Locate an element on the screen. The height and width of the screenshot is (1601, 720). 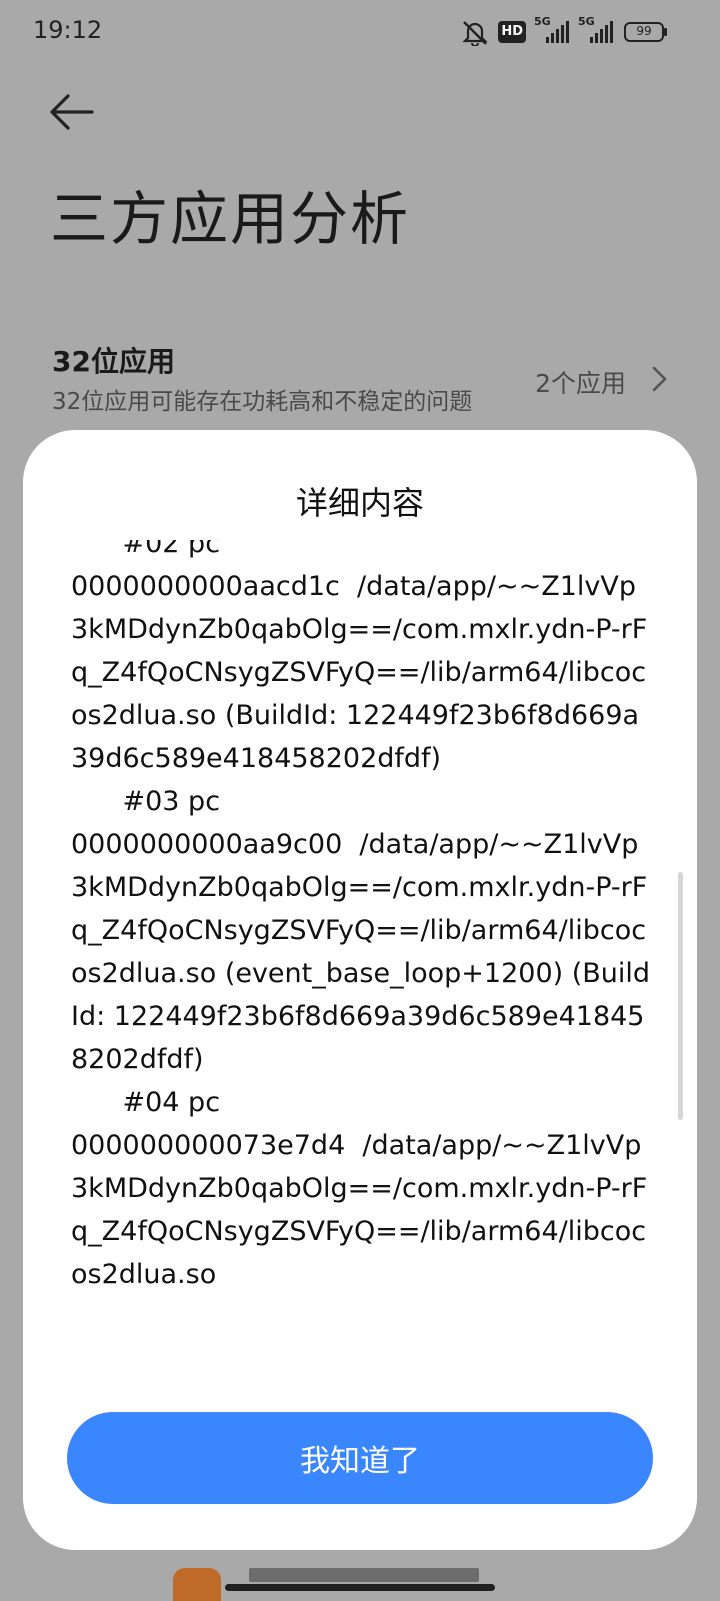
back-arrow-icon is located at coordinates (72, 112).